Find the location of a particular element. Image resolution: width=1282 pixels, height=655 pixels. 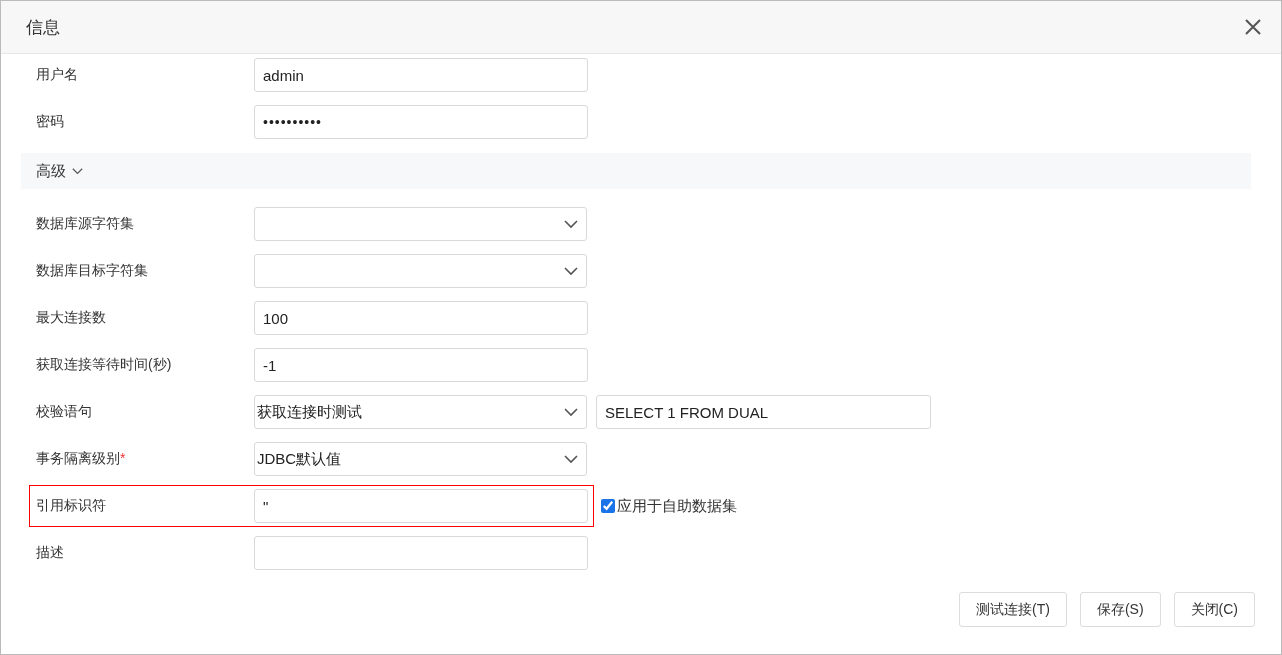

field-label: 事务隔离级别* is located at coordinates (81, 459).